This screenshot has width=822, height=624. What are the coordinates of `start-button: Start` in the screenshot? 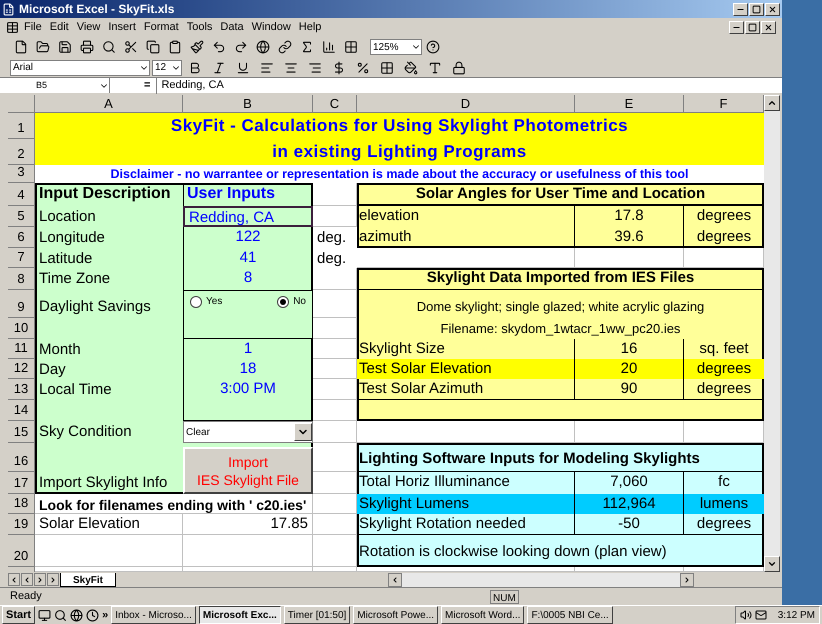 It's located at (19, 615).